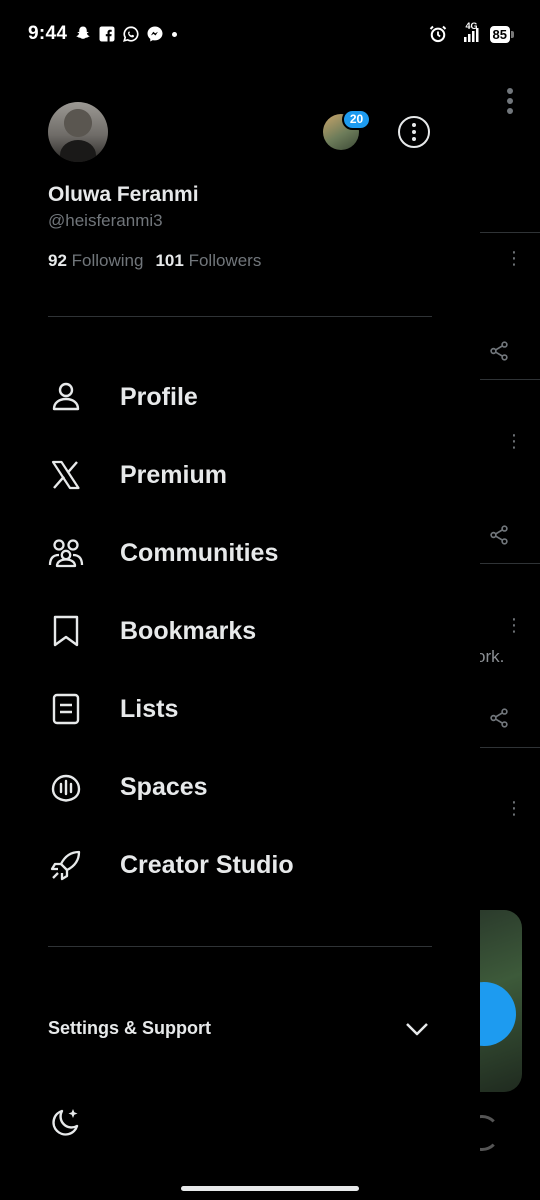 The height and width of the screenshot is (1200, 540). I want to click on menu-item-premium: Premium, so click(240, 475).